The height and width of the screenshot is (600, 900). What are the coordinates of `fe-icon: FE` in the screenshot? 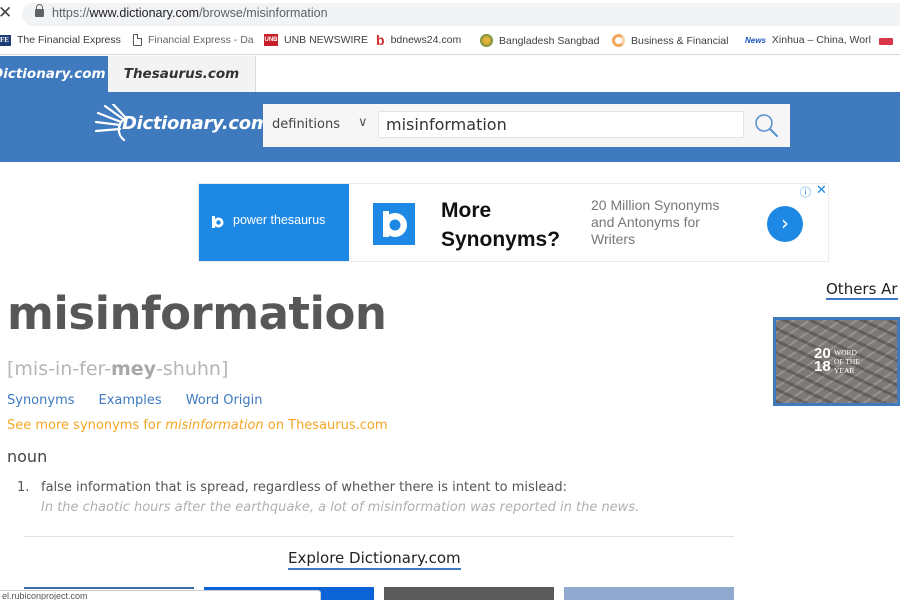 It's located at (5, 40).